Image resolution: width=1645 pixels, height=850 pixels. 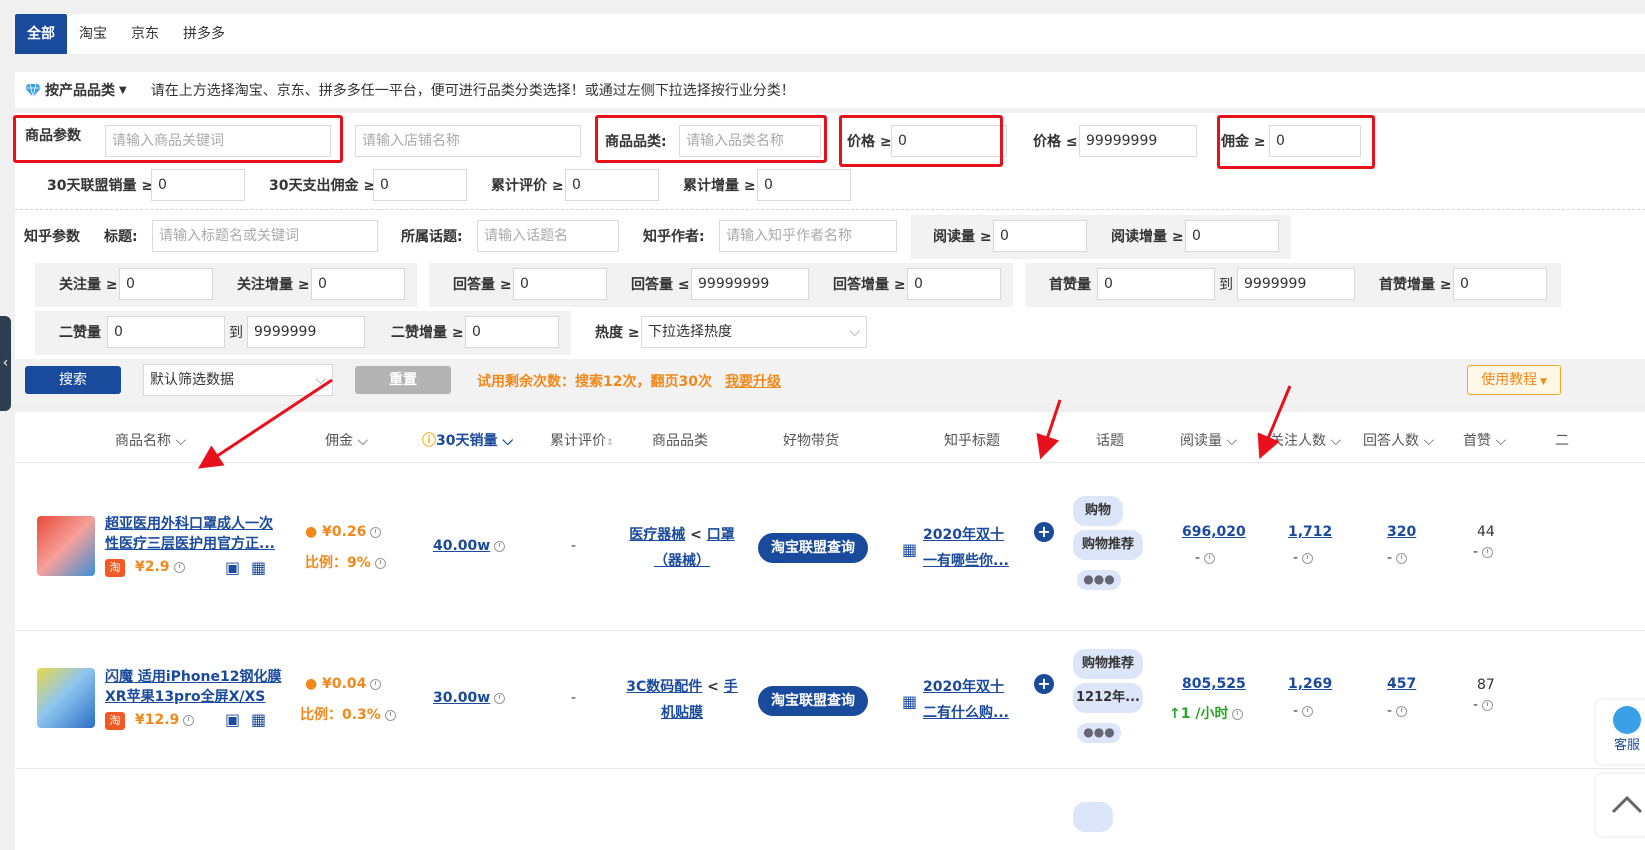 I want to click on price-max-label: 价格 ≤, so click(x=1055, y=142).